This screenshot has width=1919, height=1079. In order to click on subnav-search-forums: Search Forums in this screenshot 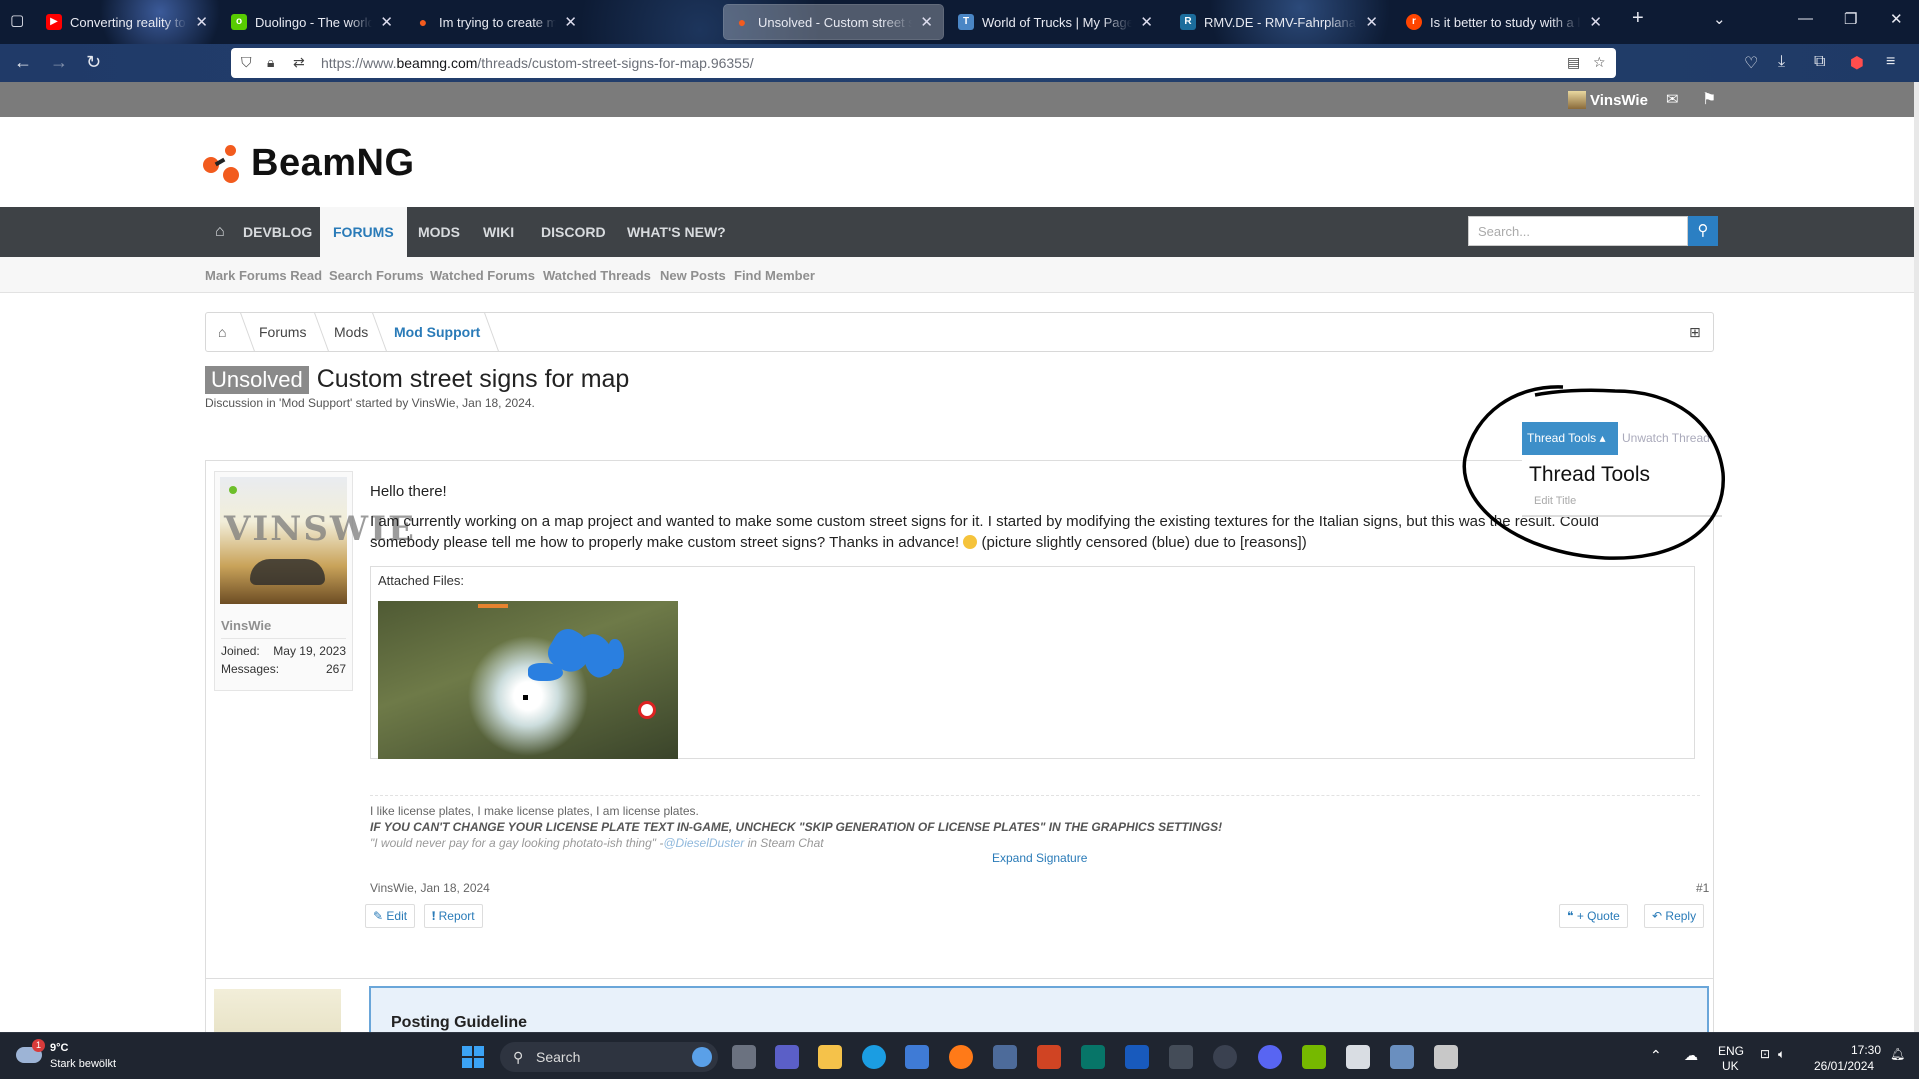, I will do `click(376, 275)`.